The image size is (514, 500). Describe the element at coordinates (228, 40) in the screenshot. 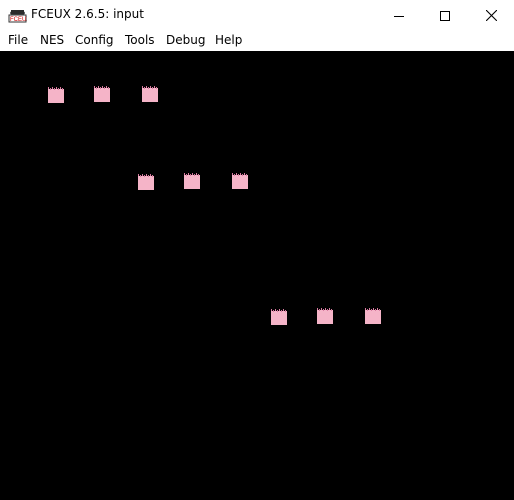

I see `menu-help: Help` at that location.